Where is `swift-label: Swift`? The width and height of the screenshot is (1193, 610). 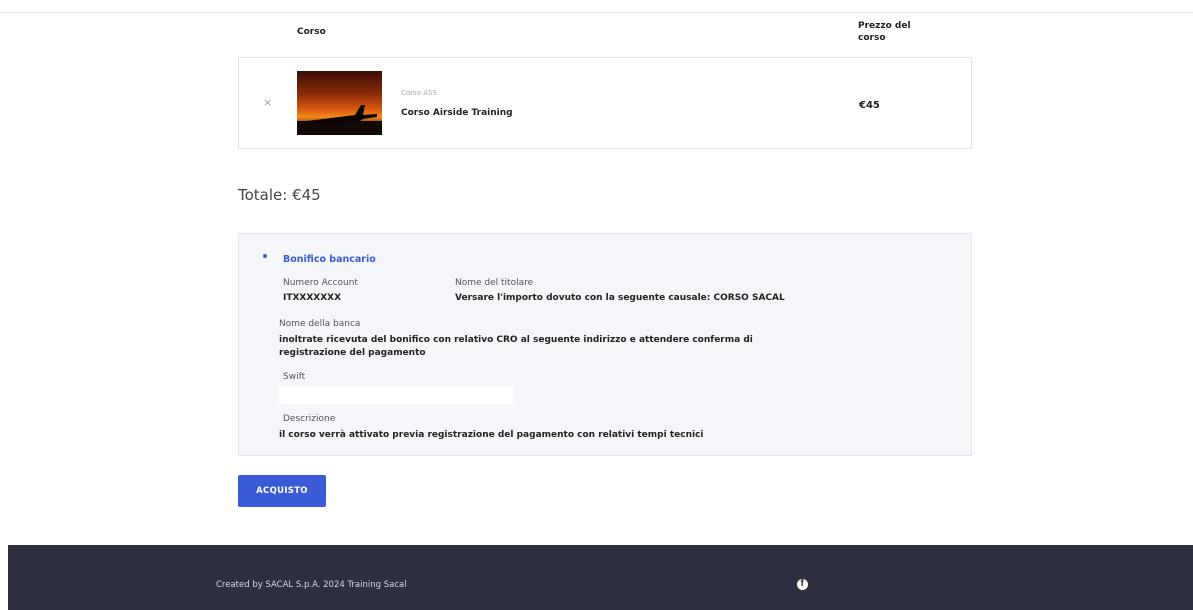 swift-label: Swift is located at coordinates (294, 377).